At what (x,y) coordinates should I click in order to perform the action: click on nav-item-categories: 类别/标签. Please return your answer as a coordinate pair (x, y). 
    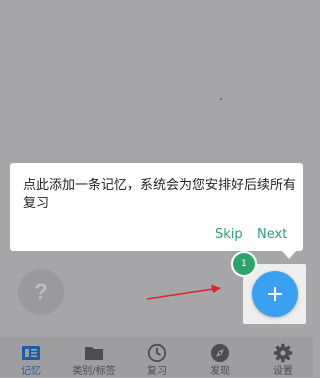
    Looking at the image, I should click on (94, 357).